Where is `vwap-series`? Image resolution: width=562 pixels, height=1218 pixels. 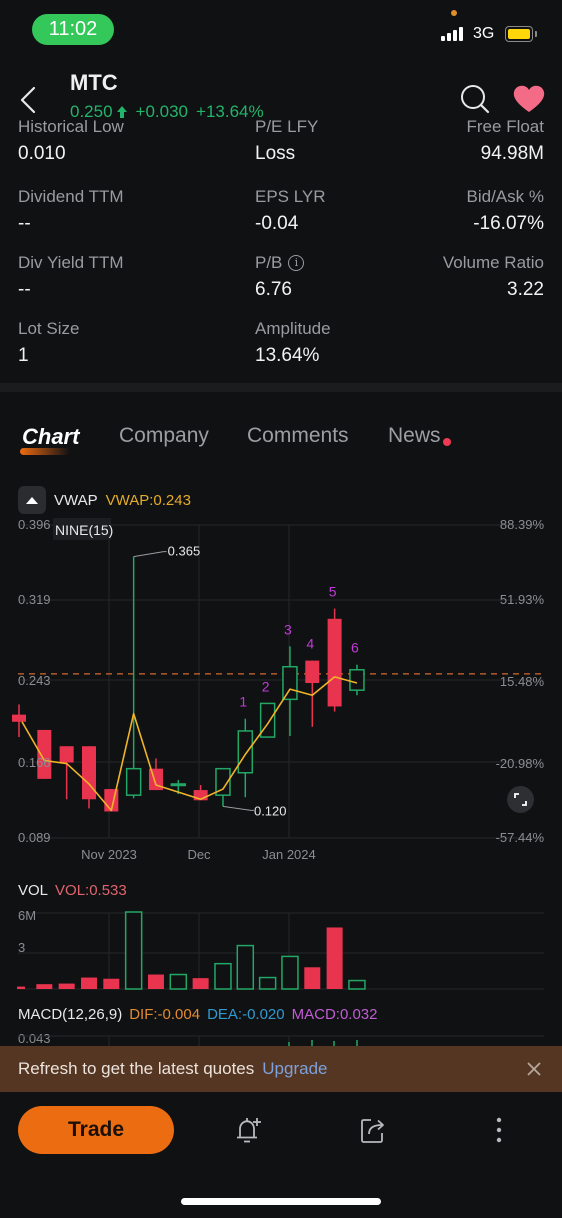 vwap-series is located at coordinates (189, 744).